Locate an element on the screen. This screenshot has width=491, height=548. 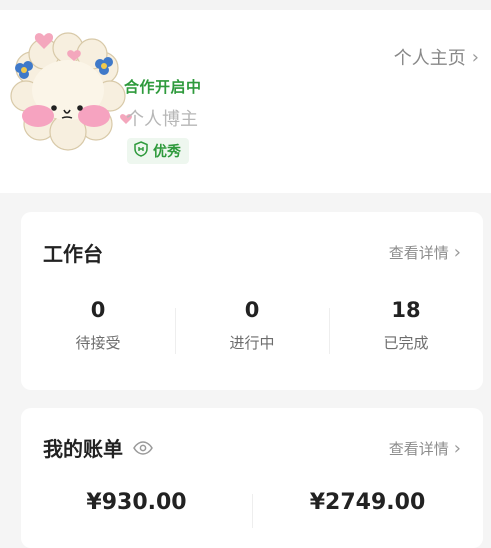
workbench-detail-link: 查看详情 › is located at coordinates (425, 252).